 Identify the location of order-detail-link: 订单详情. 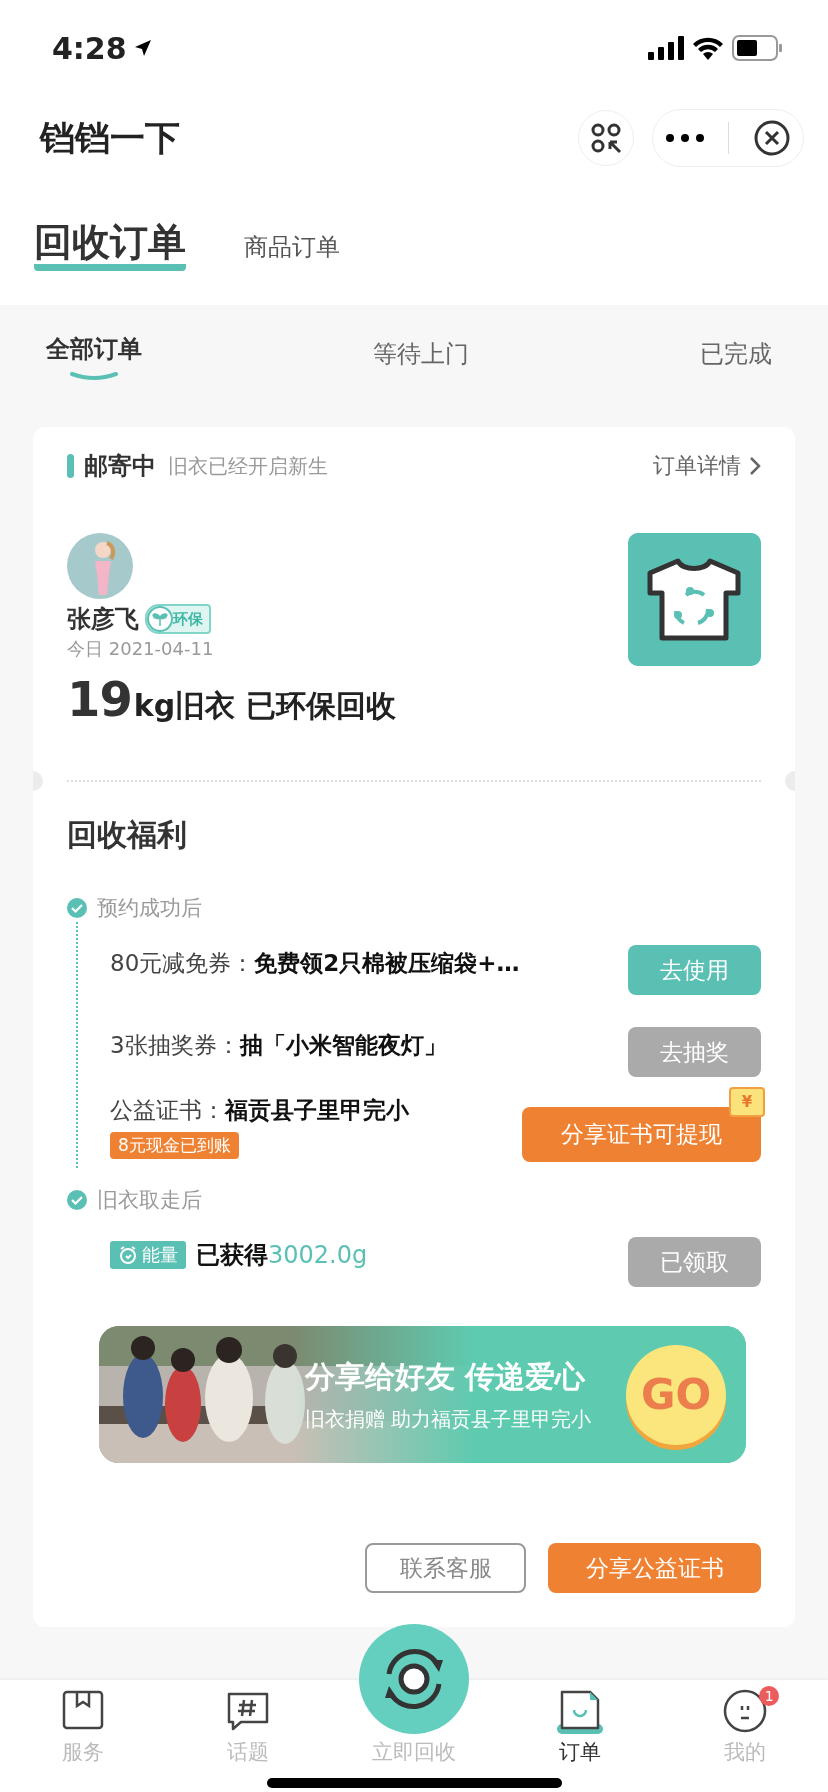
(707, 466).